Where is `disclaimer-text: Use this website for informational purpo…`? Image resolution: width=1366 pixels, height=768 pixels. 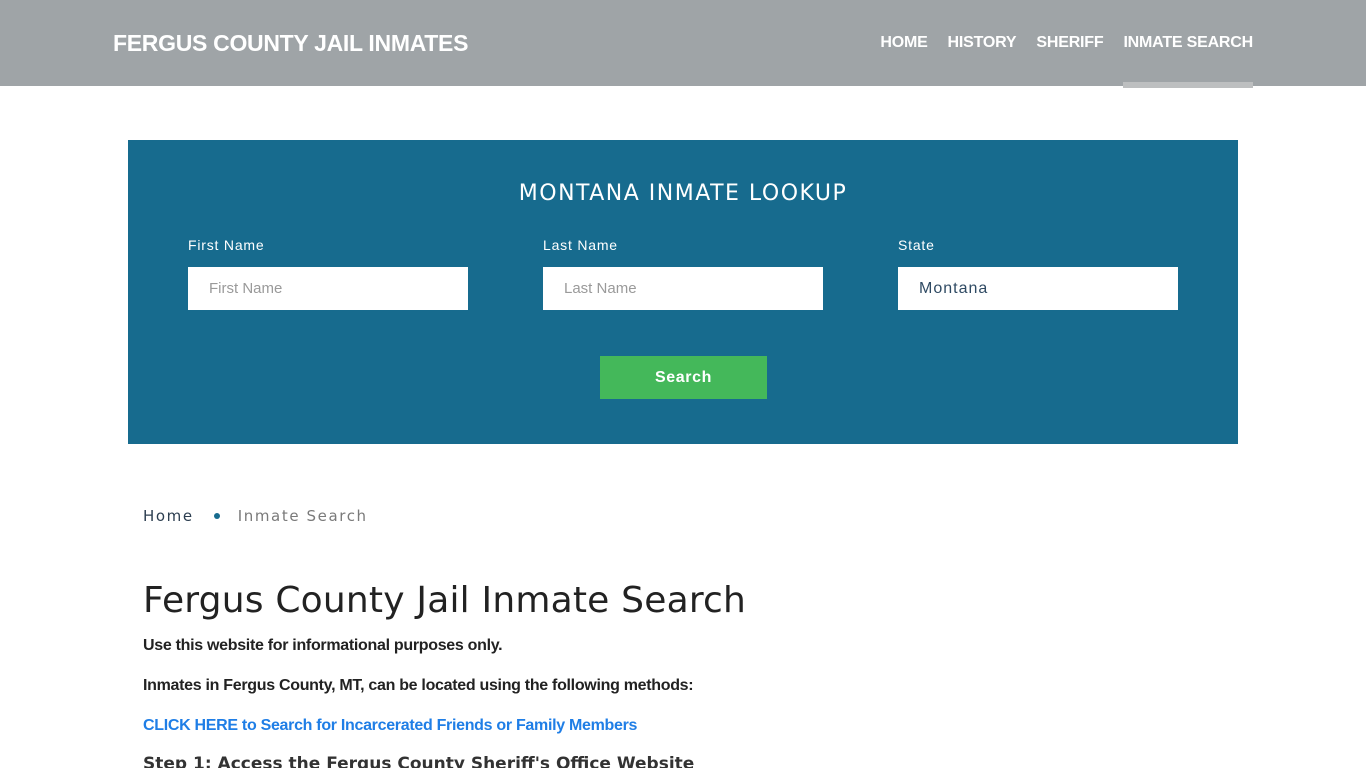
disclaimer-text: Use this website for informational purpo… is located at coordinates (323, 645).